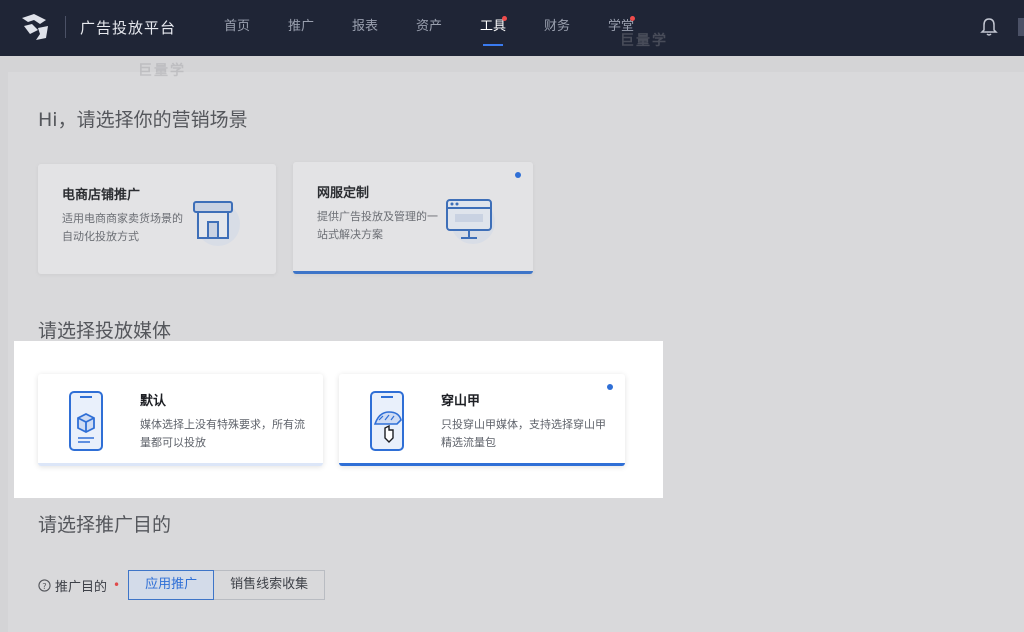 The image size is (1024, 632). I want to click on brand-divider, so click(65, 27).